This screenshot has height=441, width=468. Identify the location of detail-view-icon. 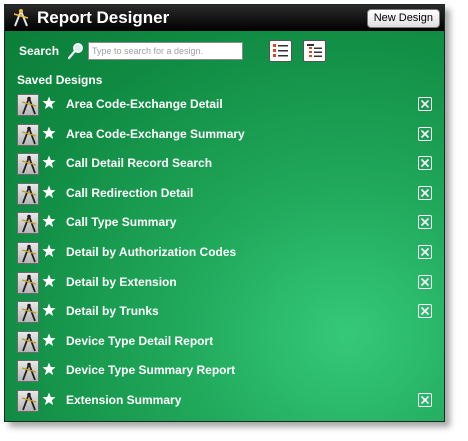
(314, 50).